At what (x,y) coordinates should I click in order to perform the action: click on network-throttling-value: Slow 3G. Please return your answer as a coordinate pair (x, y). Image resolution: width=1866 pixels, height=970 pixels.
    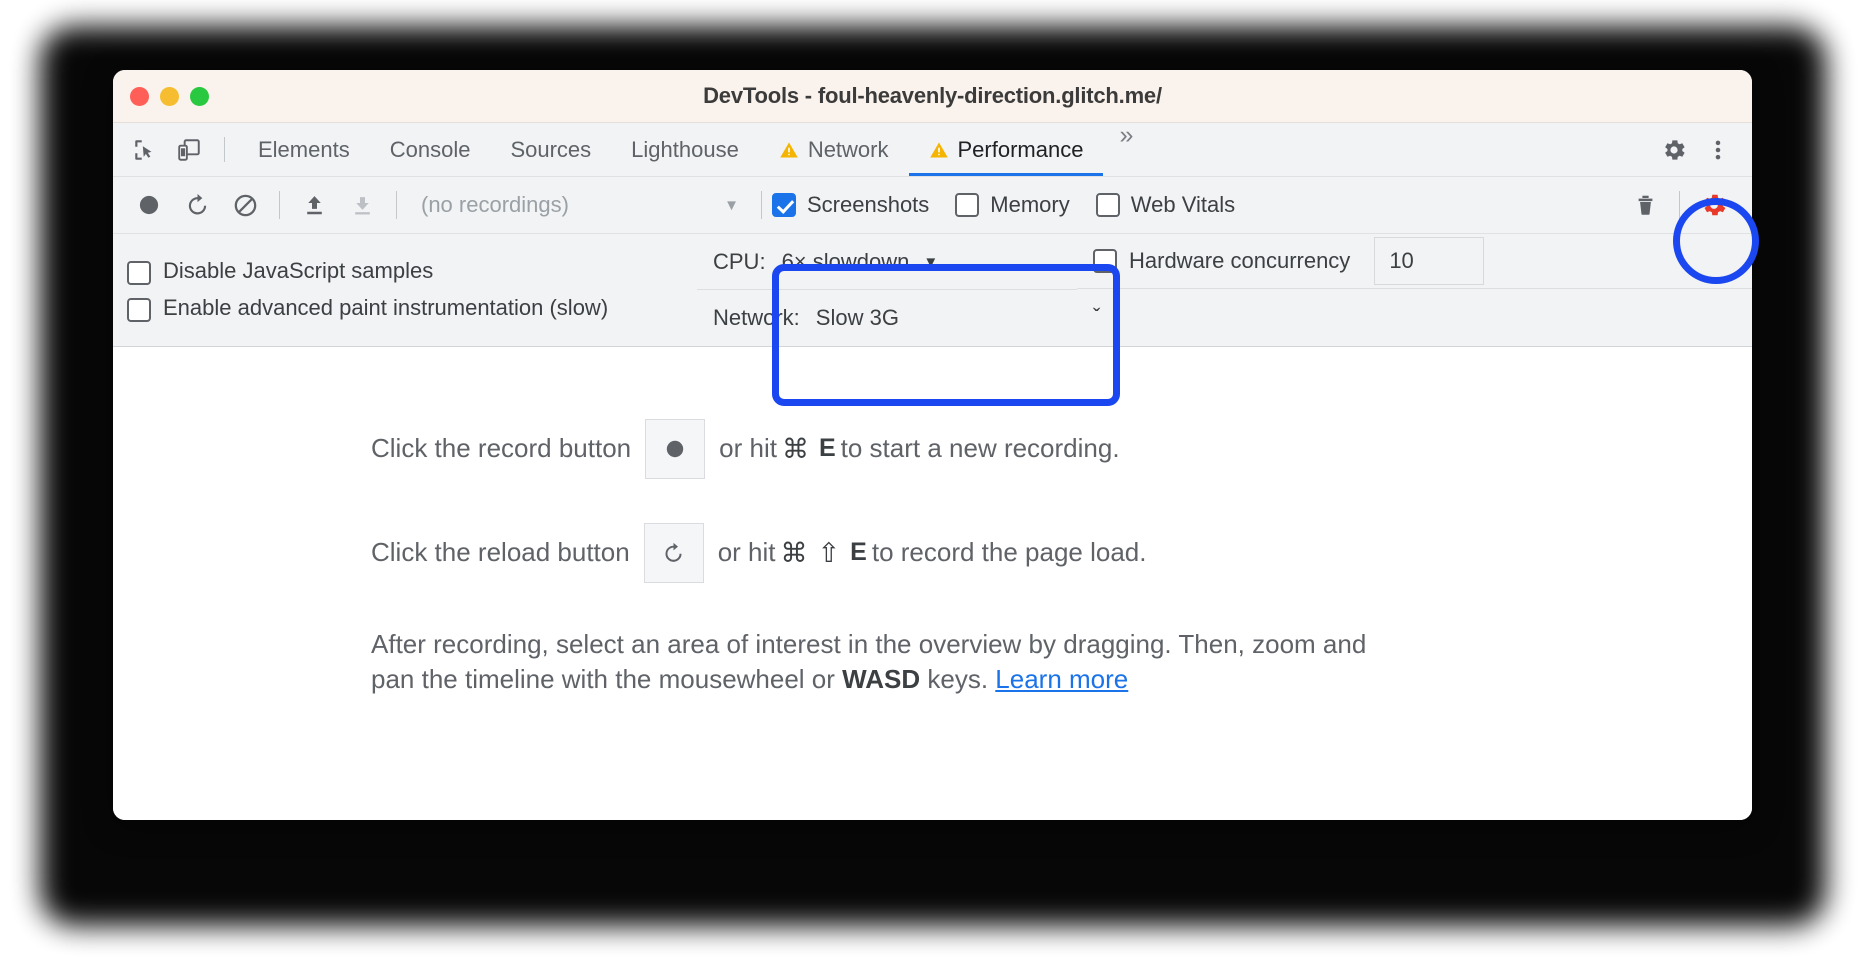
    Looking at the image, I should click on (857, 317).